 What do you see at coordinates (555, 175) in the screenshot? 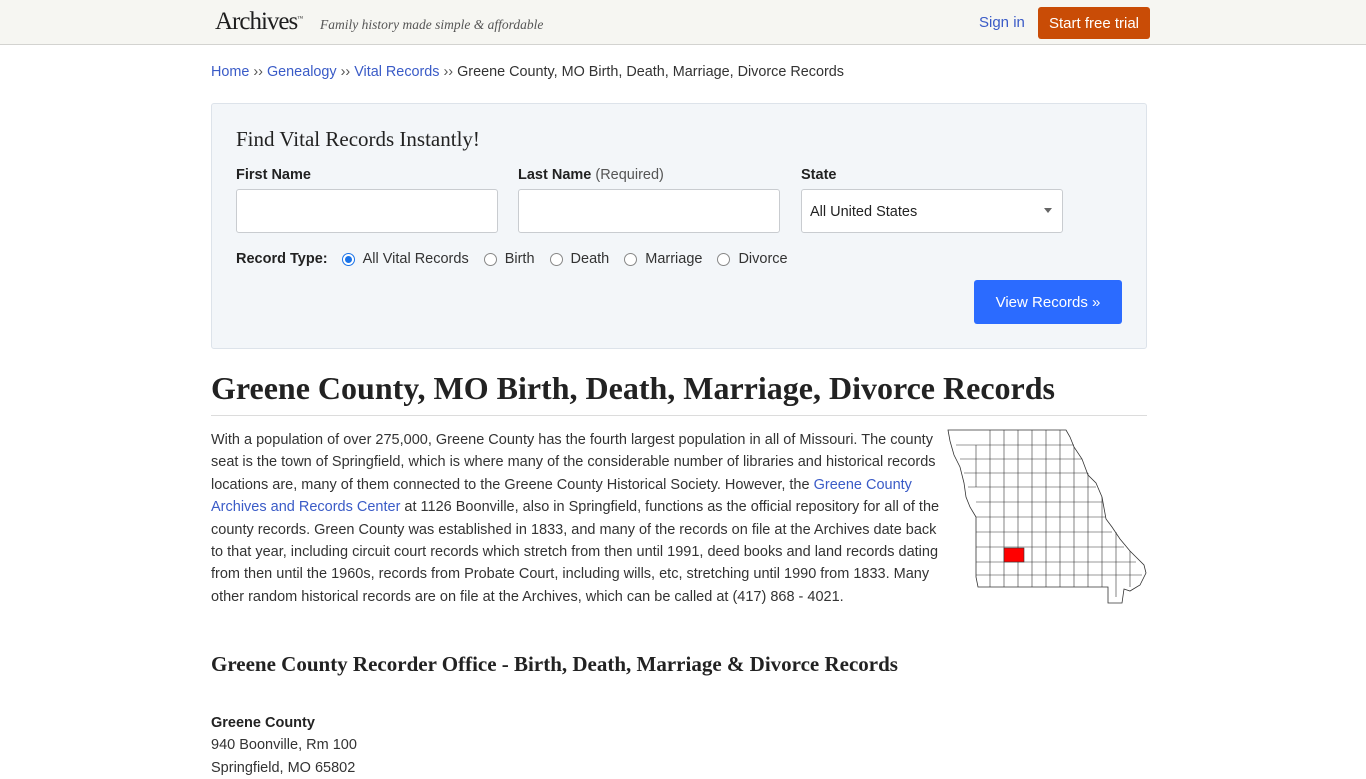
I see `last-name-label-text: Last Name` at bounding box center [555, 175].